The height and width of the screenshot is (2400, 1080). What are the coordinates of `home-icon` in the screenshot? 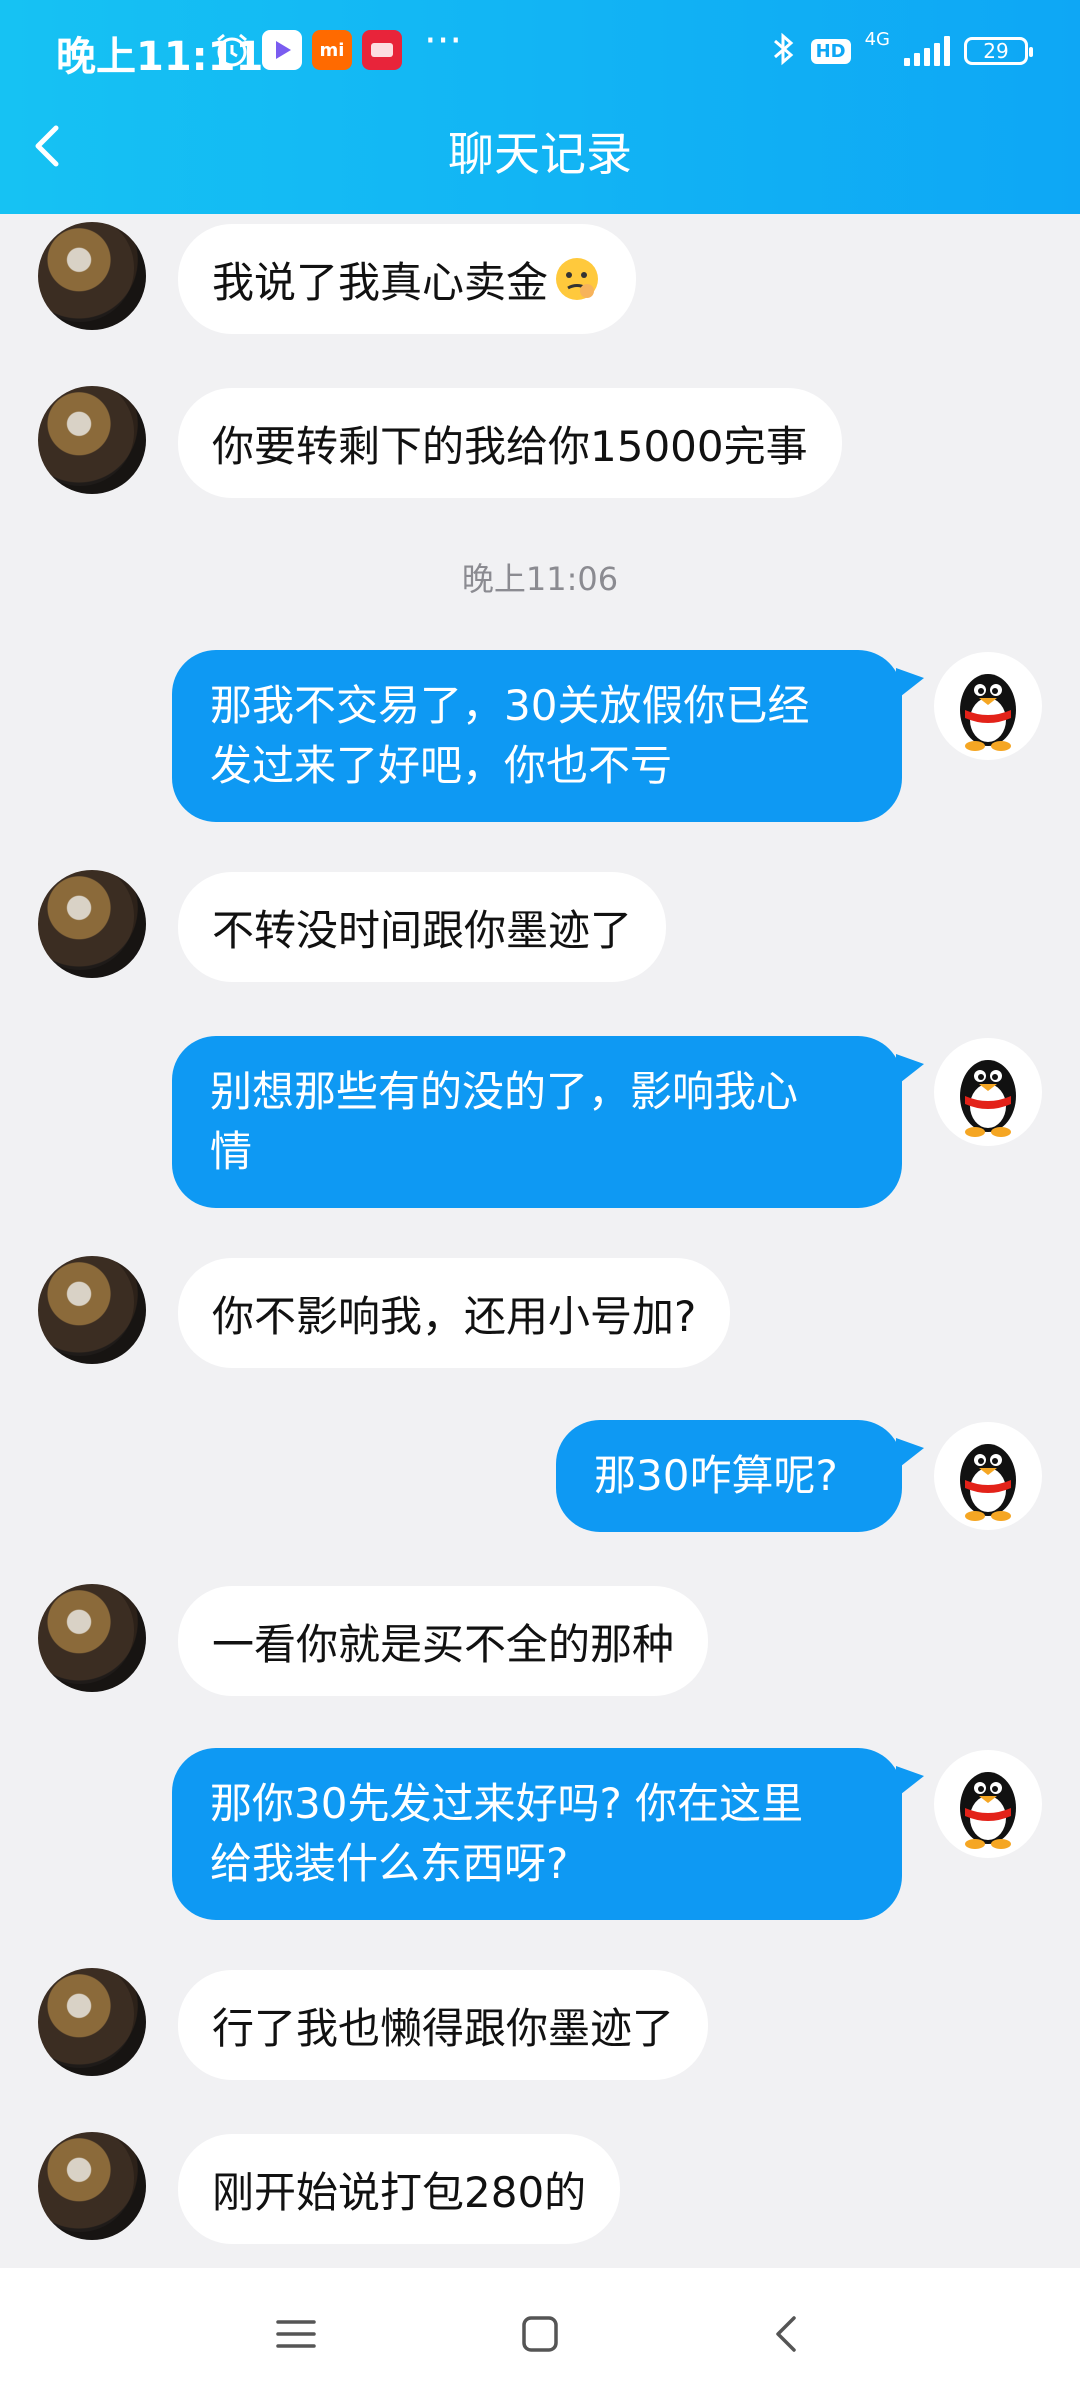 It's located at (540, 2334).